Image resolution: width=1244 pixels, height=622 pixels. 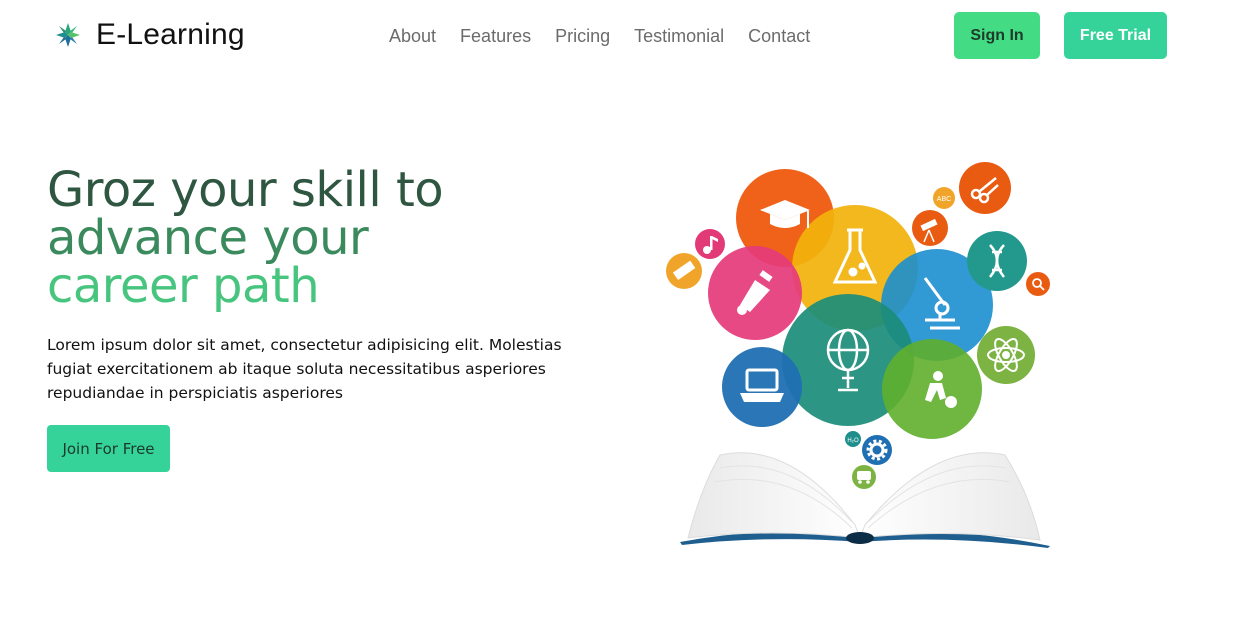 What do you see at coordinates (762, 387) in the screenshot?
I see `laptop-circle` at bounding box center [762, 387].